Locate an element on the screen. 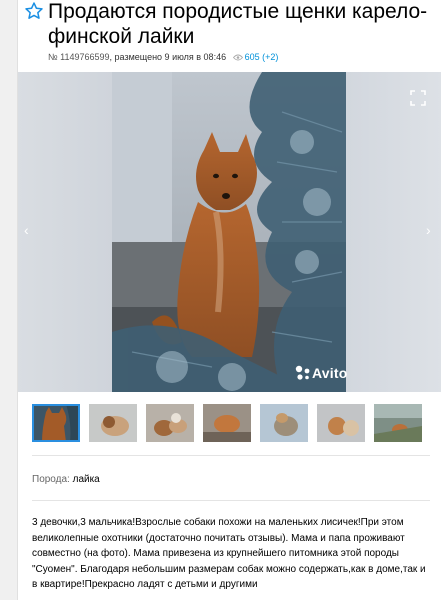 The height and width of the screenshot is (600, 441). avito-watermark: Avito is located at coordinates (330, 373).